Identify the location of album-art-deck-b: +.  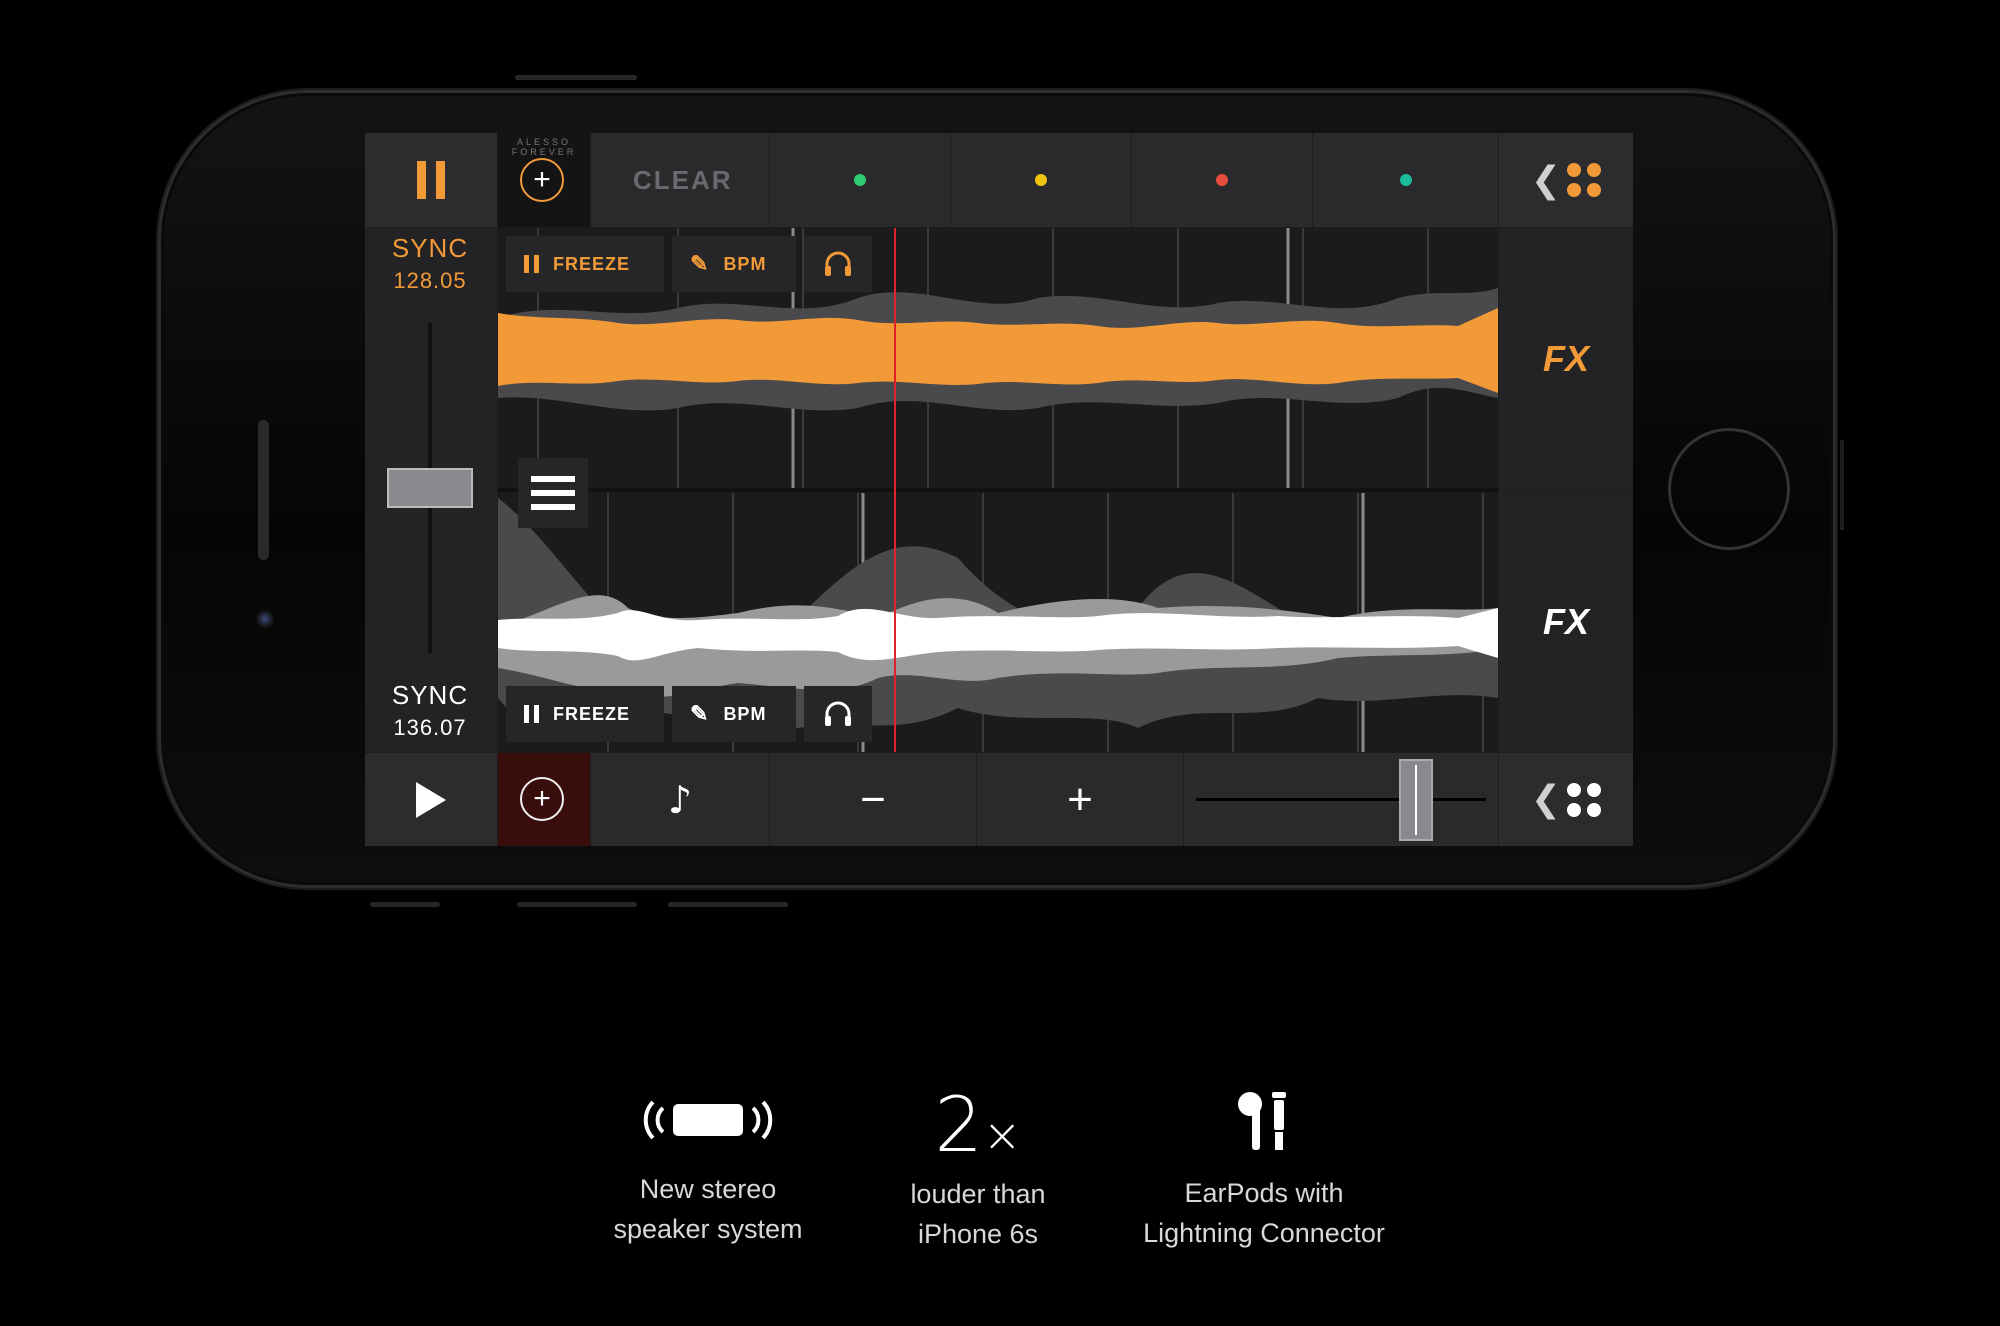
(544, 799).